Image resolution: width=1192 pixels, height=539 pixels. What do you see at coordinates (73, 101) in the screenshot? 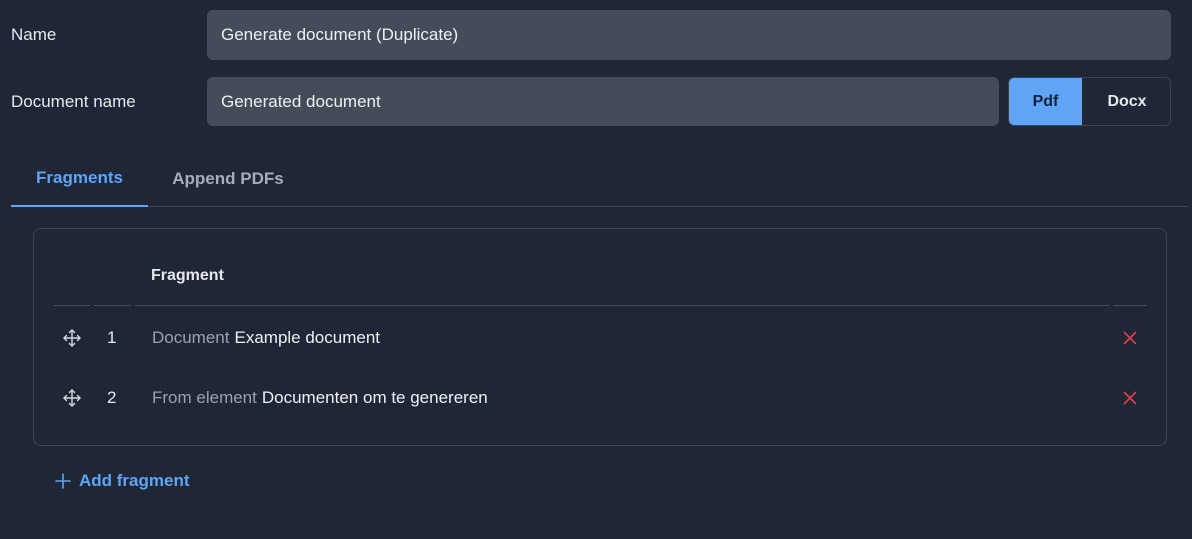
I see `document-name-label: Document name` at bounding box center [73, 101].